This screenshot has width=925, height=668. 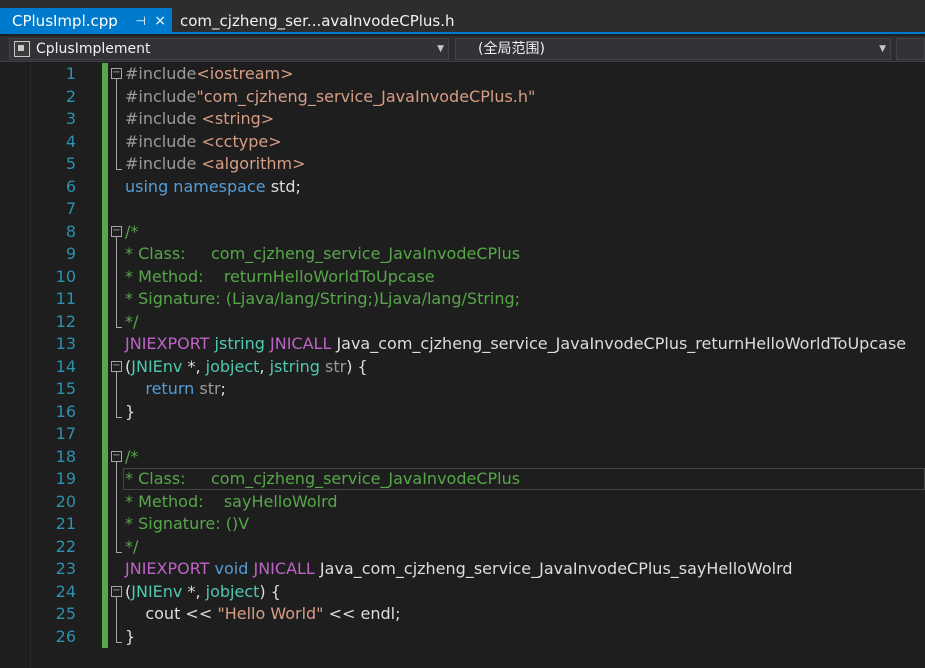 What do you see at coordinates (65, 613) in the screenshot?
I see `line-number: 25` at bounding box center [65, 613].